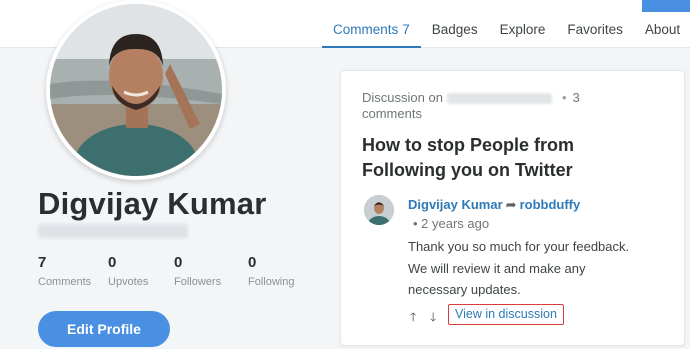  Describe the element at coordinates (73, 271) in the screenshot. I see `stat-comments: 7 Comments` at that location.